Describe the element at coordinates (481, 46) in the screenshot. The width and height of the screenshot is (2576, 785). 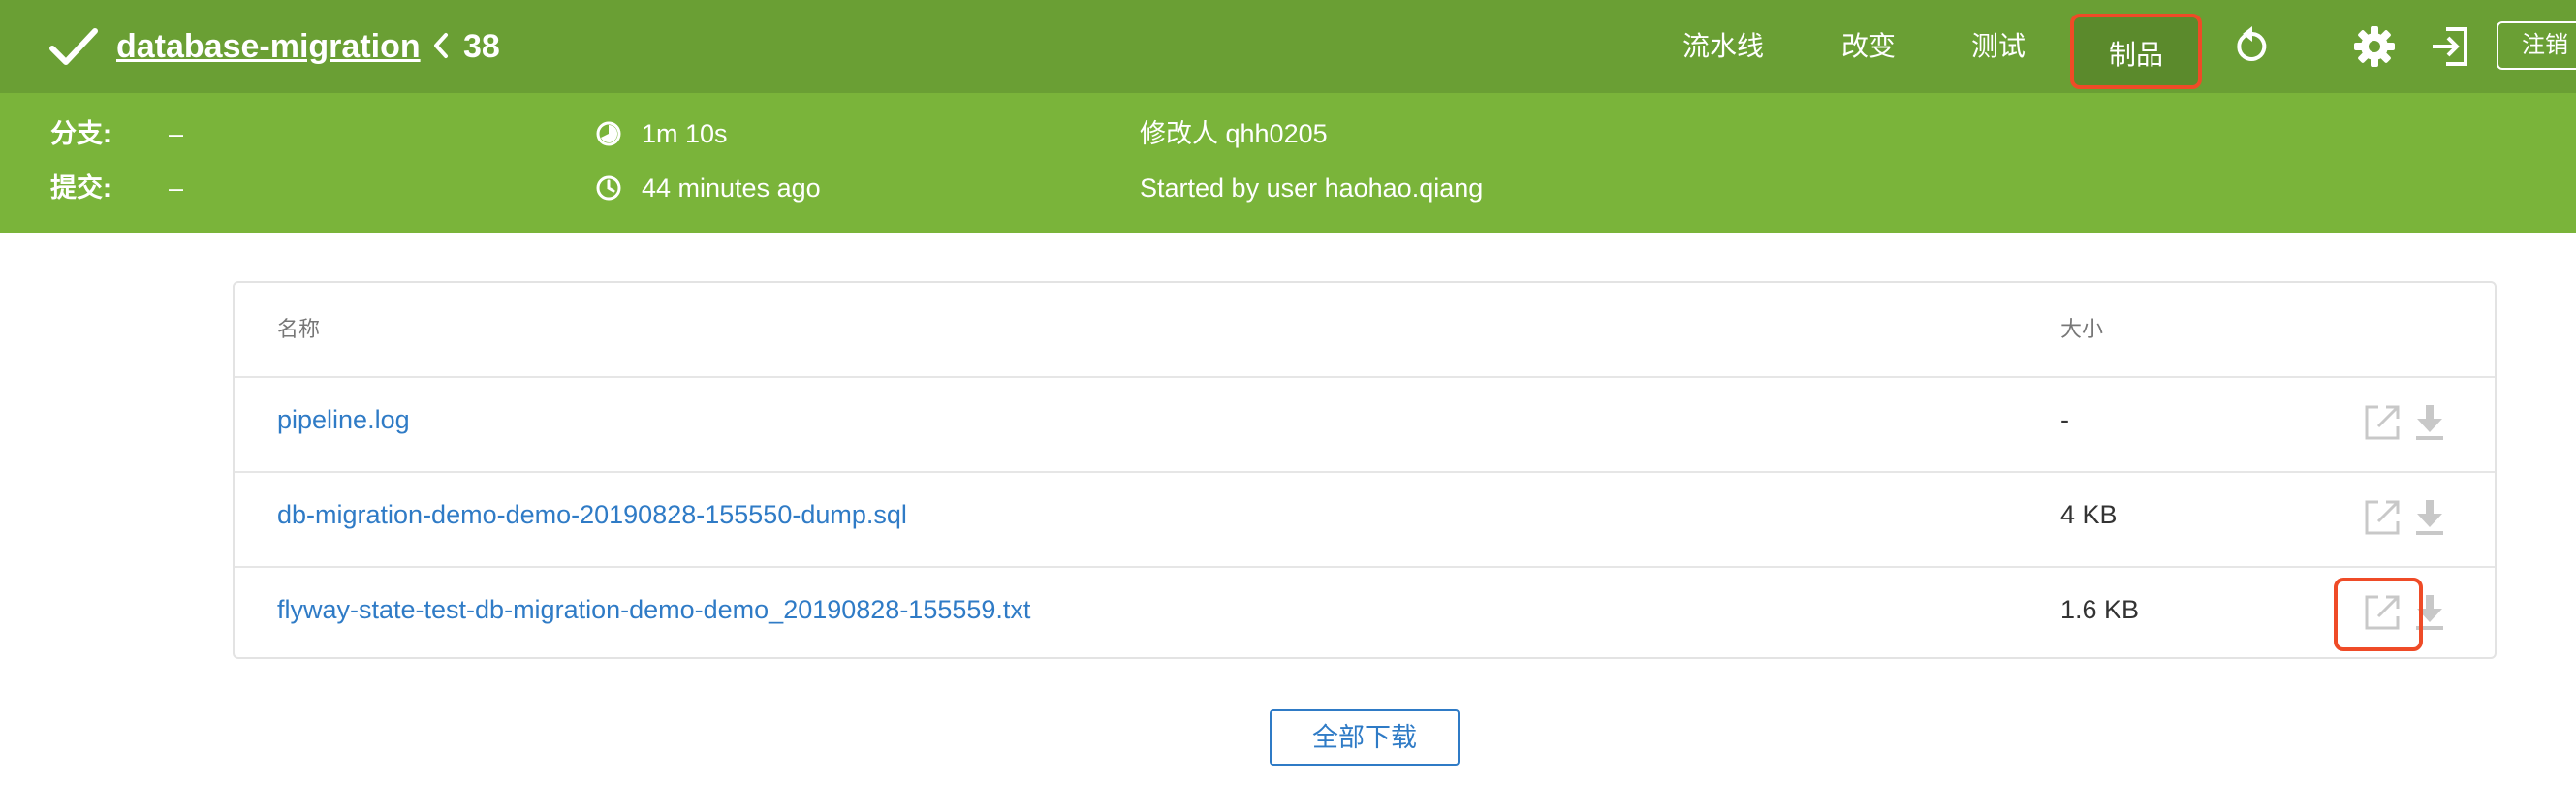
I see `run-number: 38` at that location.